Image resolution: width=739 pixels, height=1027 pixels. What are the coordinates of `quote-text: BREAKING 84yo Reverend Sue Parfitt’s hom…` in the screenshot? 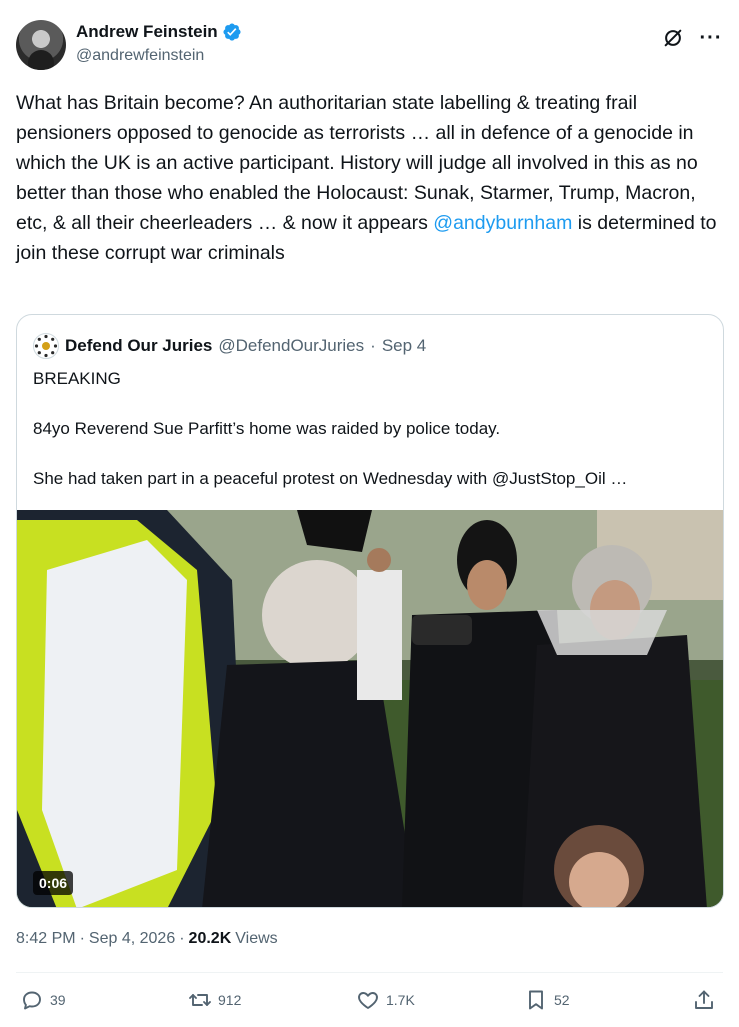 It's located at (371, 442).